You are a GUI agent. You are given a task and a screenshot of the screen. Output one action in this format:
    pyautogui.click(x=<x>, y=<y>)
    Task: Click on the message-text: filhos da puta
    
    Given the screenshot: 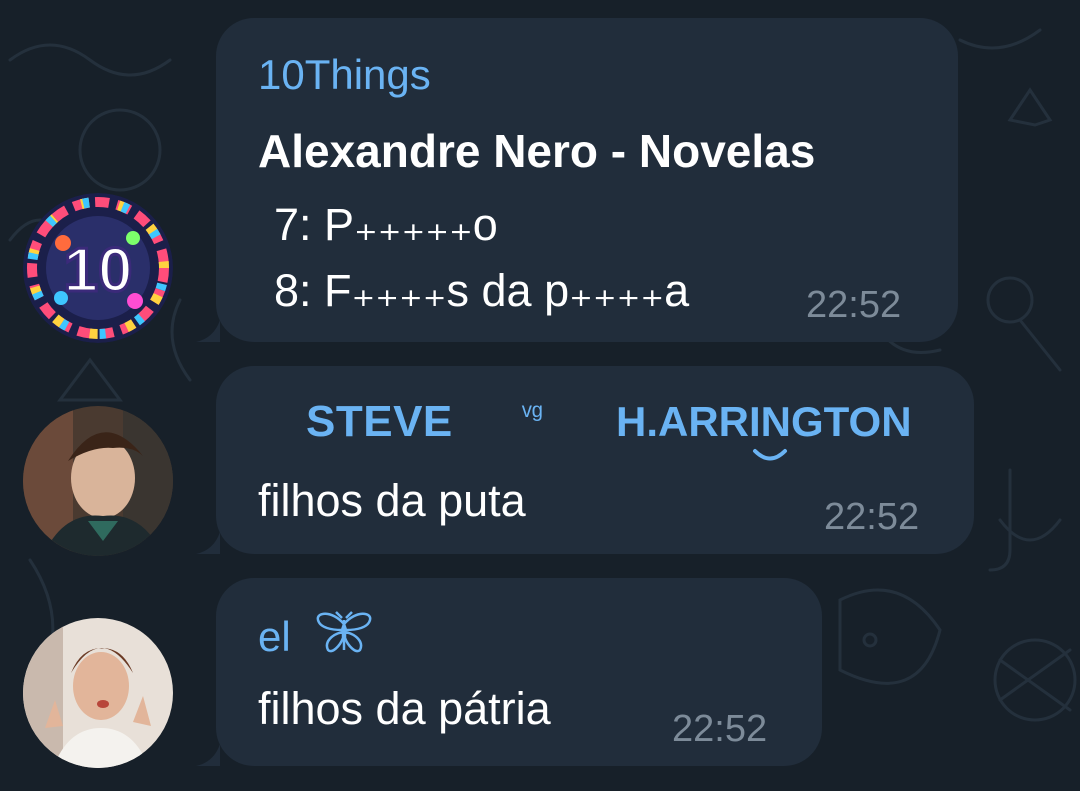 What is the action you would take?
    pyautogui.click(x=392, y=500)
    